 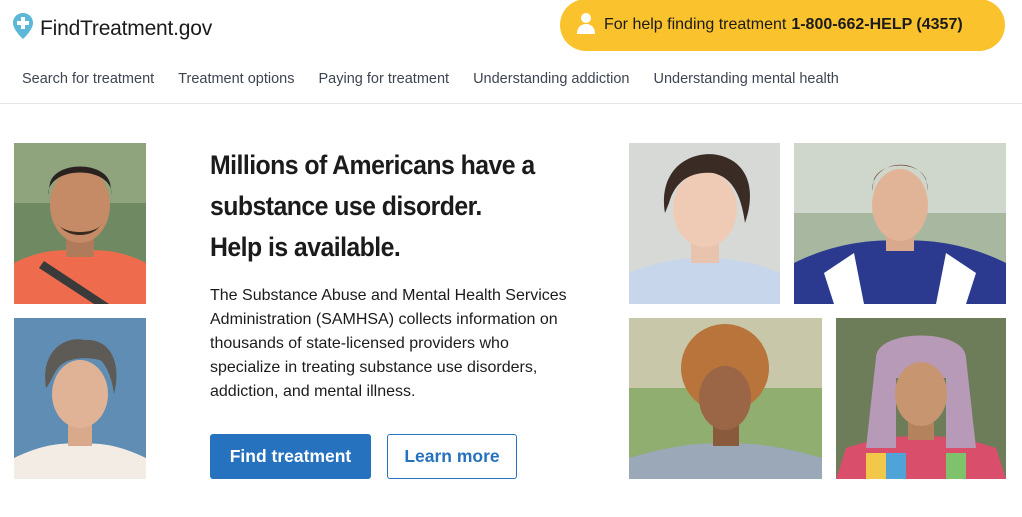 What do you see at coordinates (372, 165) in the screenshot?
I see `hero-title-line: Millions of Americans have a` at bounding box center [372, 165].